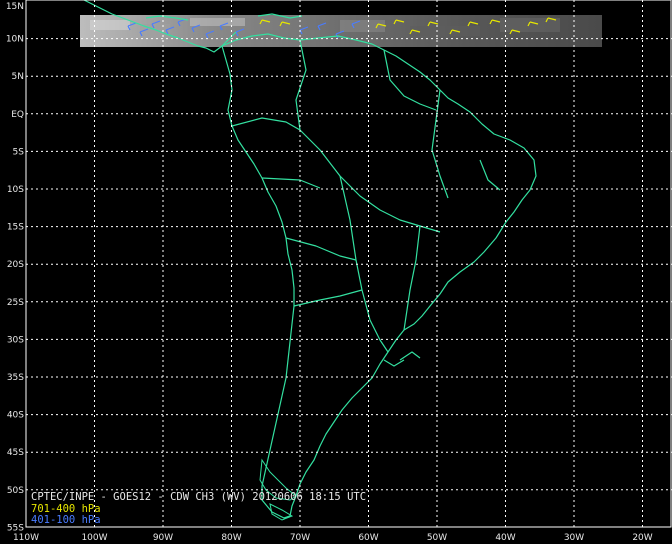 This screenshot has height=544, width=672. What do you see at coordinates (231, 538) in the screenshot?
I see `longitude-label: 80W` at bounding box center [231, 538].